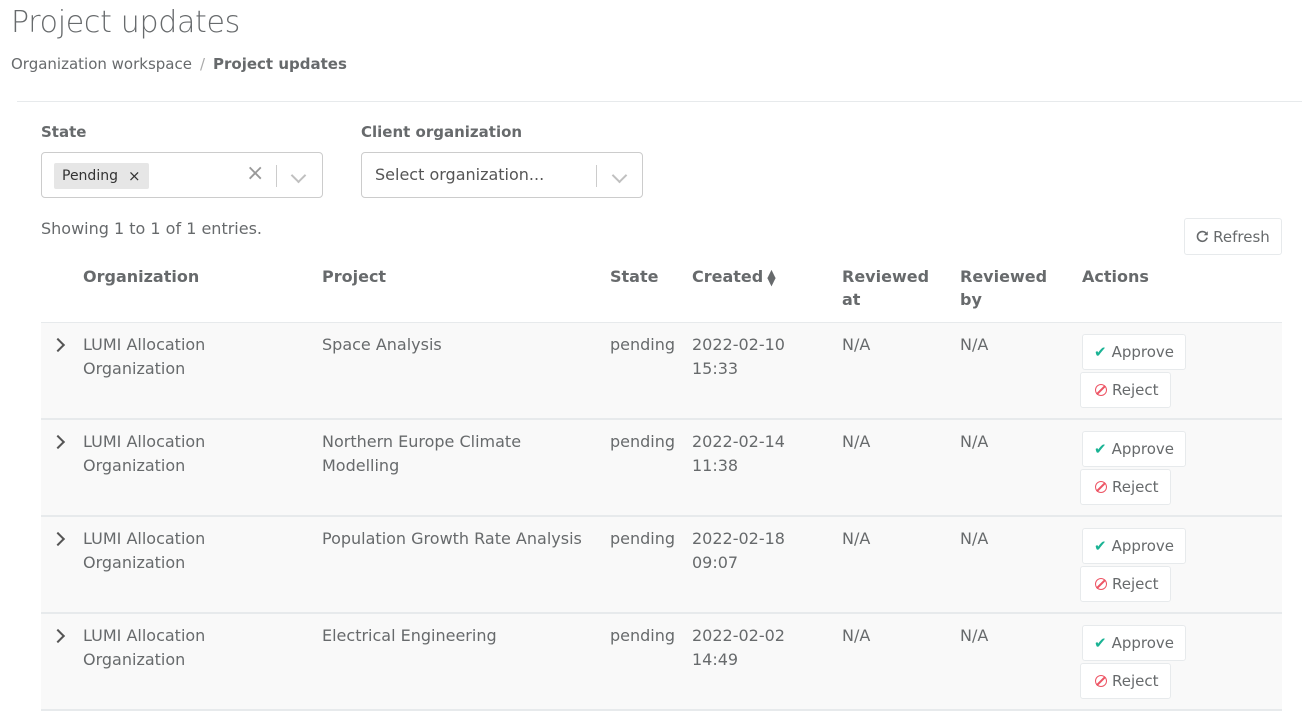  What do you see at coordinates (133, 176) in the screenshot?
I see `tag-remove-icon: ×` at bounding box center [133, 176].